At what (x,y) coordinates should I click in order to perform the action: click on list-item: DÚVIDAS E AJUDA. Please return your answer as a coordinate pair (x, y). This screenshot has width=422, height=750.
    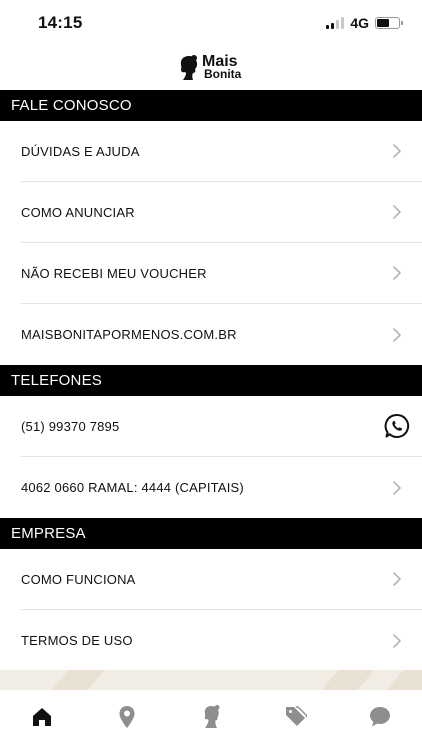
    Looking at the image, I should click on (221, 151).